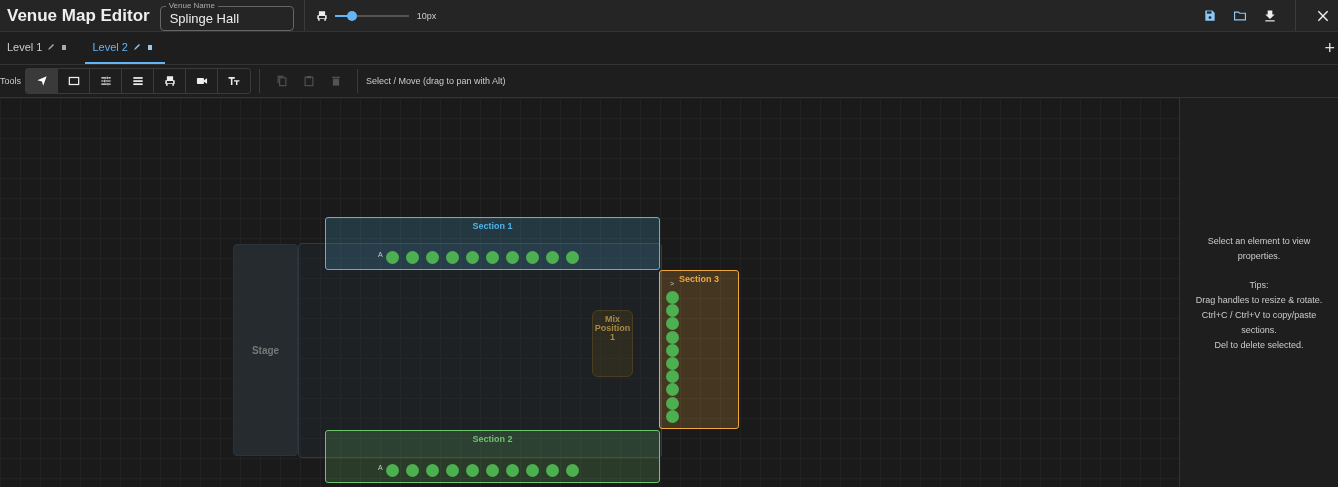 This screenshot has width=1338, height=487. Describe the element at coordinates (234, 81) in the screenshot. I see `text-size-icon` at that location.